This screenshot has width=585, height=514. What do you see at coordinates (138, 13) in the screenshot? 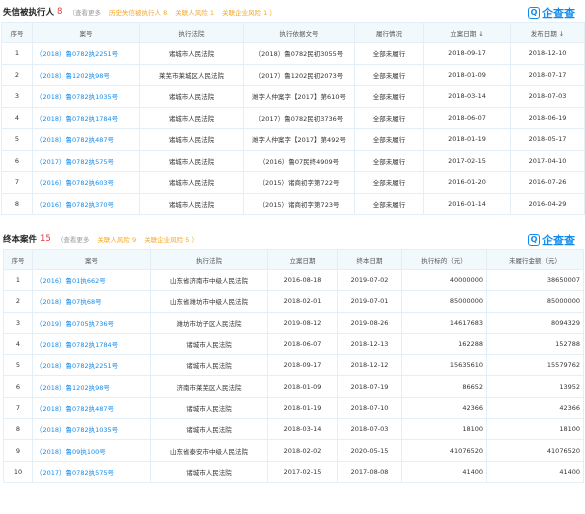
I see `history-dishonest-link: 历史失信被执行人 8` at bounding box center [138, 13].